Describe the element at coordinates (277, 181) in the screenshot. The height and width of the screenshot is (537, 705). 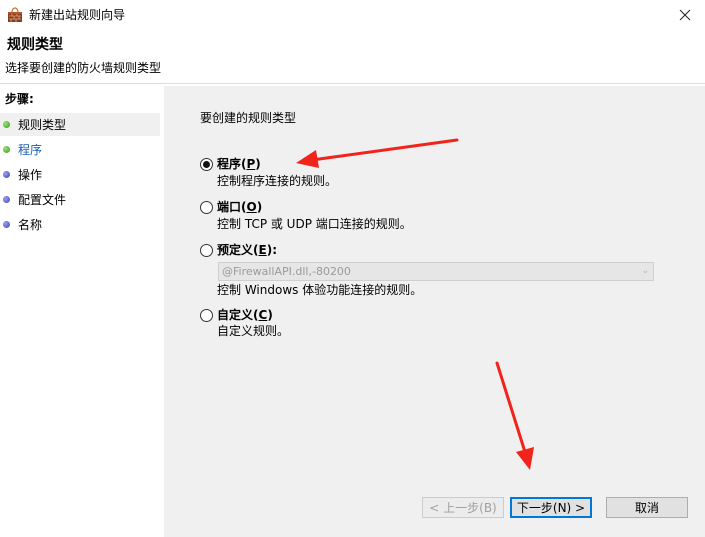
I see `program-description: 控制程序连接的规则。` at that location.